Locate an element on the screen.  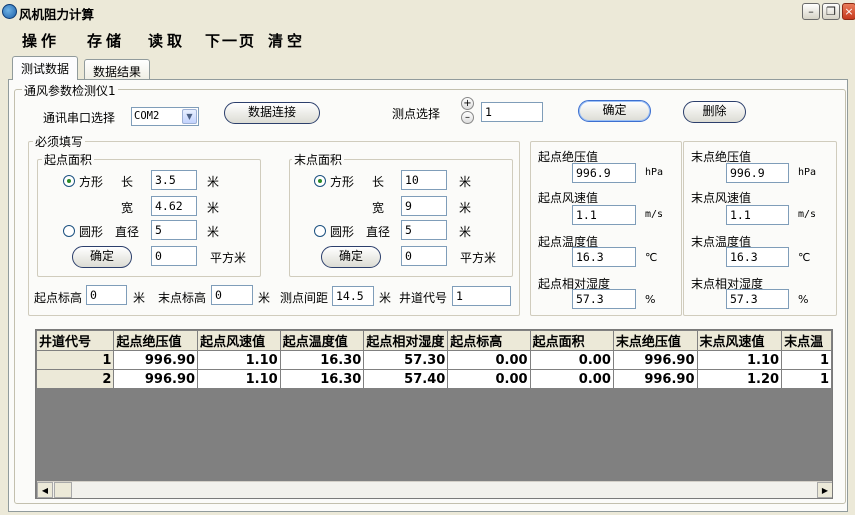
horizontal-scrollbar: ◀ ▶ is located at coordinates (434, 489).